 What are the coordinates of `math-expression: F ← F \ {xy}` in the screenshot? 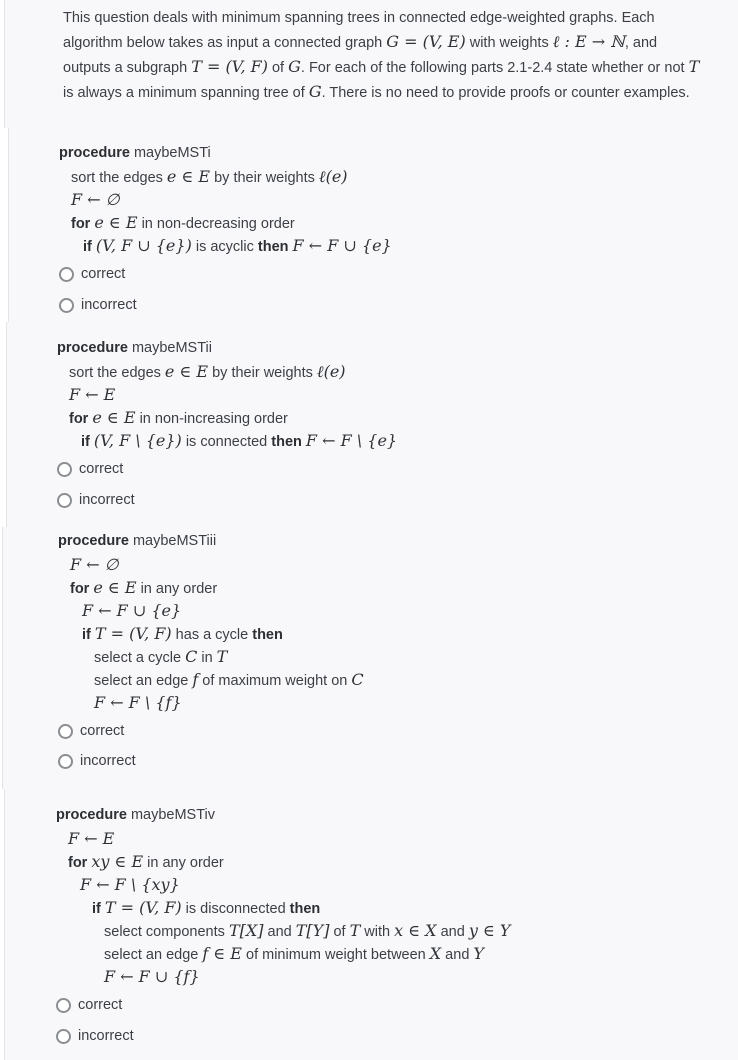 It's located at (130, 884).